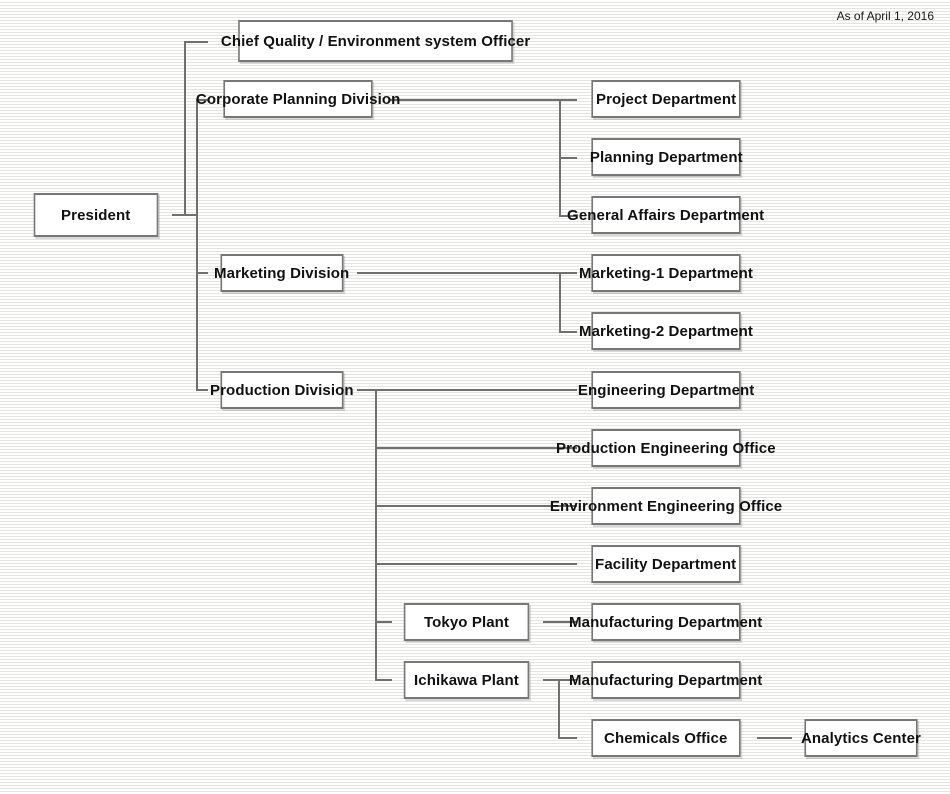 The height and width of the screenshot is (794, 950). I want to click on node-production-division-label: Production Division, so click(282, 390).